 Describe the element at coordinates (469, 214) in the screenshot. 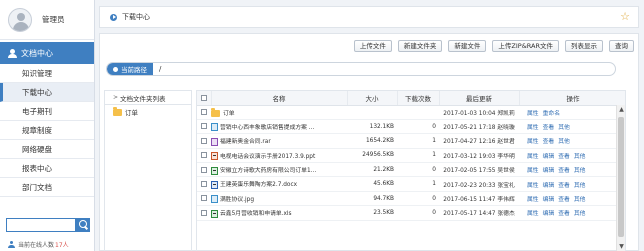

I see `updated-time: 2017-05-17 14:47` at that location.